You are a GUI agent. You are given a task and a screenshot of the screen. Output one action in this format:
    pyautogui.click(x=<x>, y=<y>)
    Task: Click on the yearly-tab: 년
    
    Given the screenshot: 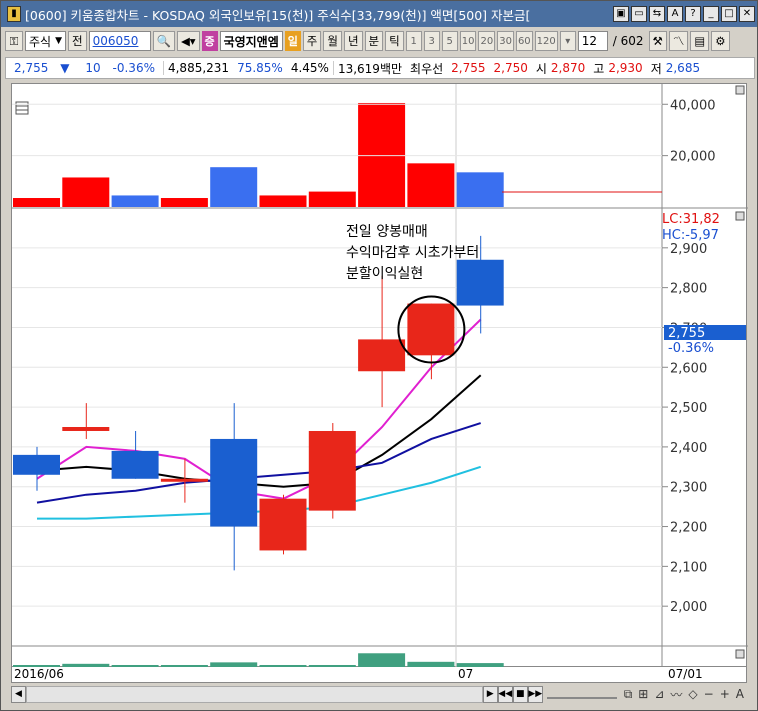 What is the action you would take?
    pyautogui.click(x=353, y=41)
    